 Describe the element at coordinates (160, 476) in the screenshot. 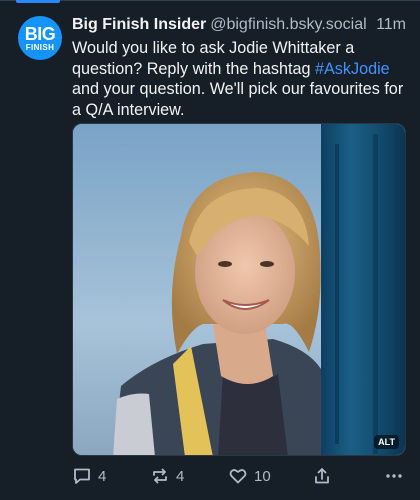

I see `repost-icon` at that location.